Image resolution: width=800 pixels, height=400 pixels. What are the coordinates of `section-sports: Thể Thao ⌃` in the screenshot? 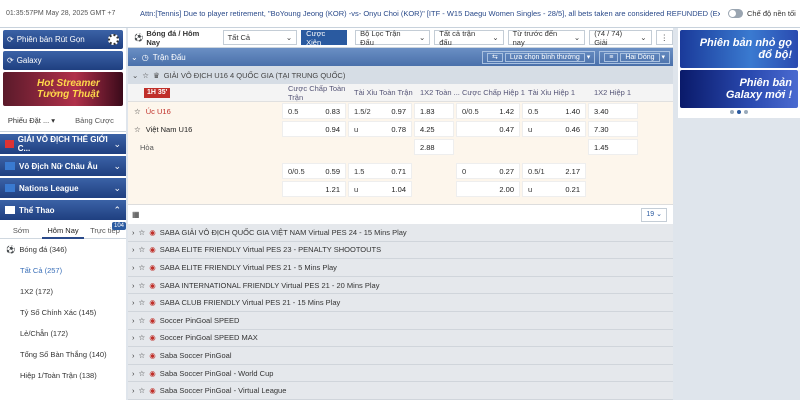 It's located at (63, 210).